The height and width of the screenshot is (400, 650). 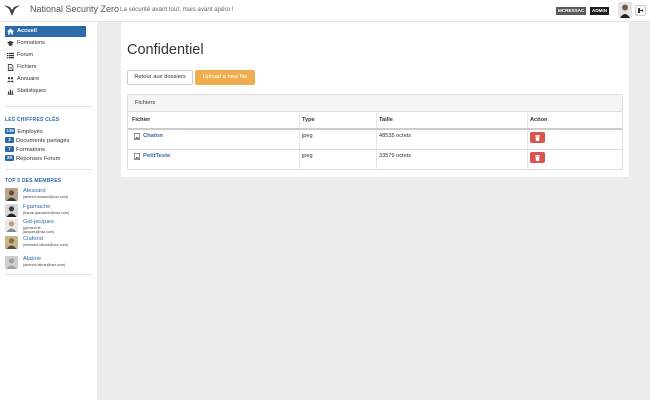 What do you see at coordinates (10, 80) in the screenshot?
I see `users-icon` at bounding box center [10, 80].